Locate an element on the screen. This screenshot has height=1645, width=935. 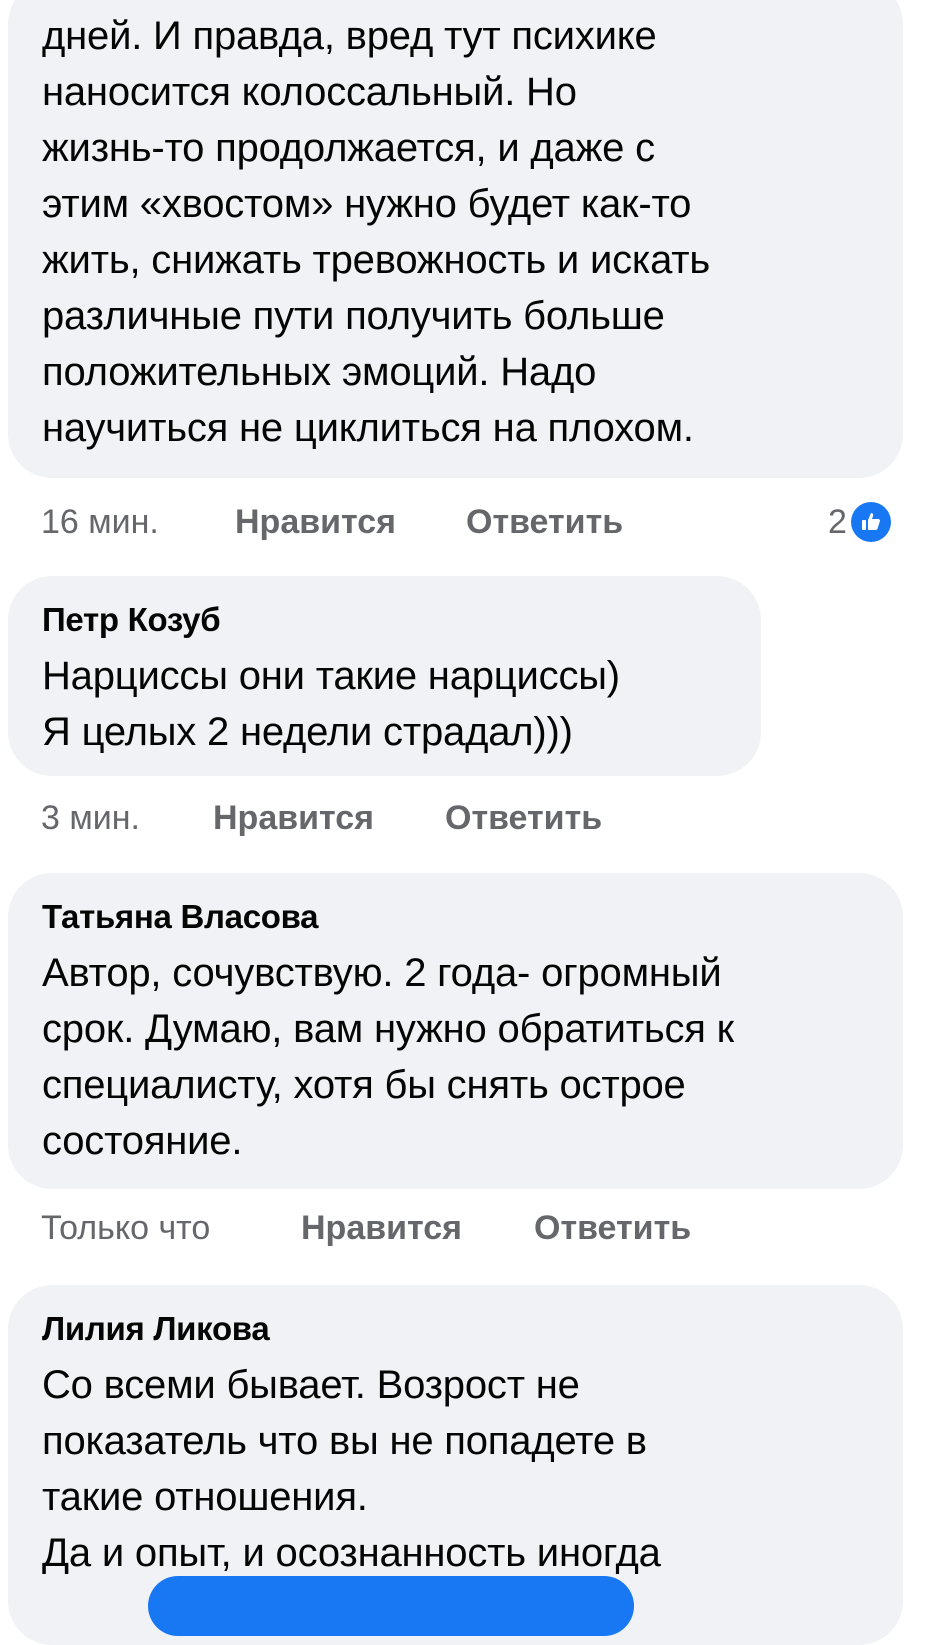
comment-timestamp: 3 мин. is located at coordinates (90, 818).